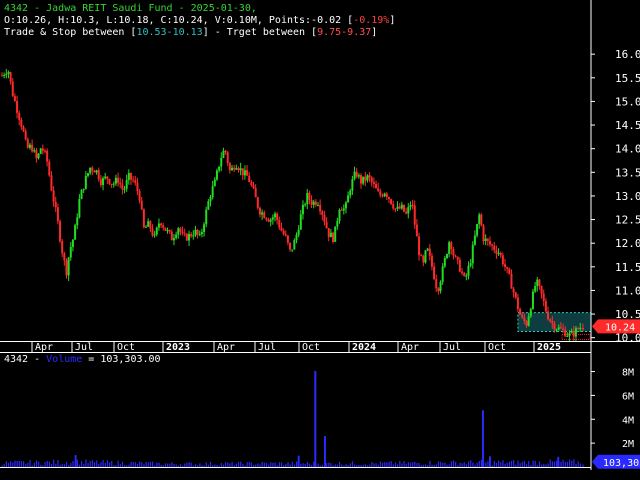  I want to click on price-tick-label: 15.5, so click(627, 78).